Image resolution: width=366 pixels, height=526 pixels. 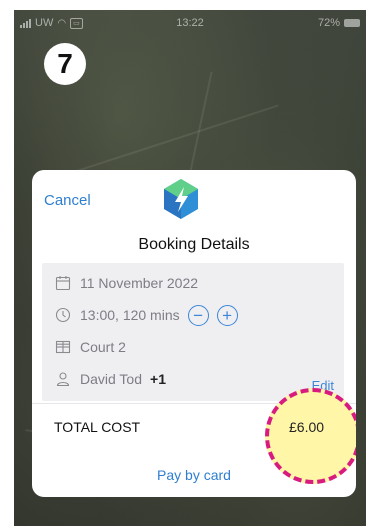 I want to click on extra-players-count: +1, so click(x=158, y=379).